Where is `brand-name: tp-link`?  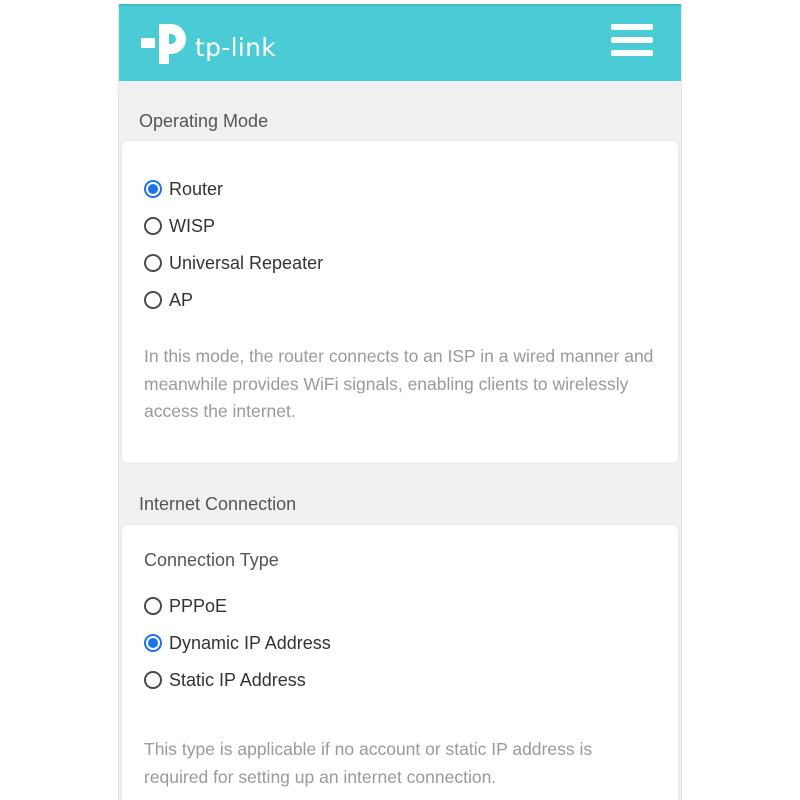
brand-name: tp-link is located at coordinates (236, 47).